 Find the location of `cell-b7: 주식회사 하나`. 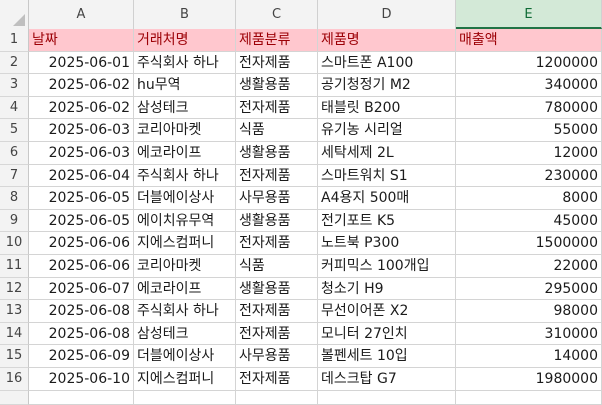

cell-b7: 주식회사 하나 is located at coordinates (185, 176).